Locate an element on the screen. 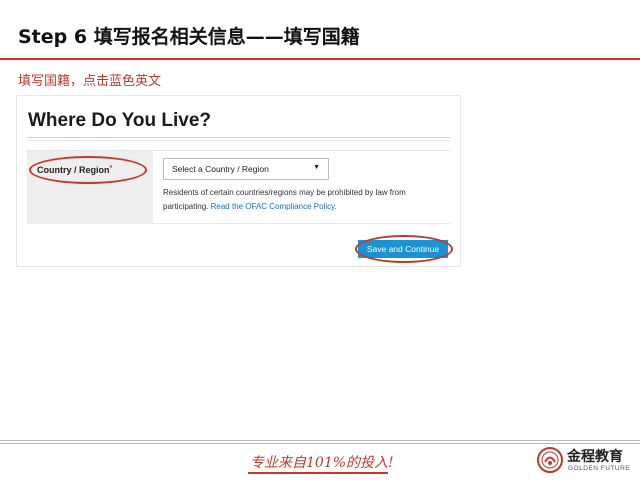  country-select: Select a Country / Region ▼ is located at coordinates (246, 169).